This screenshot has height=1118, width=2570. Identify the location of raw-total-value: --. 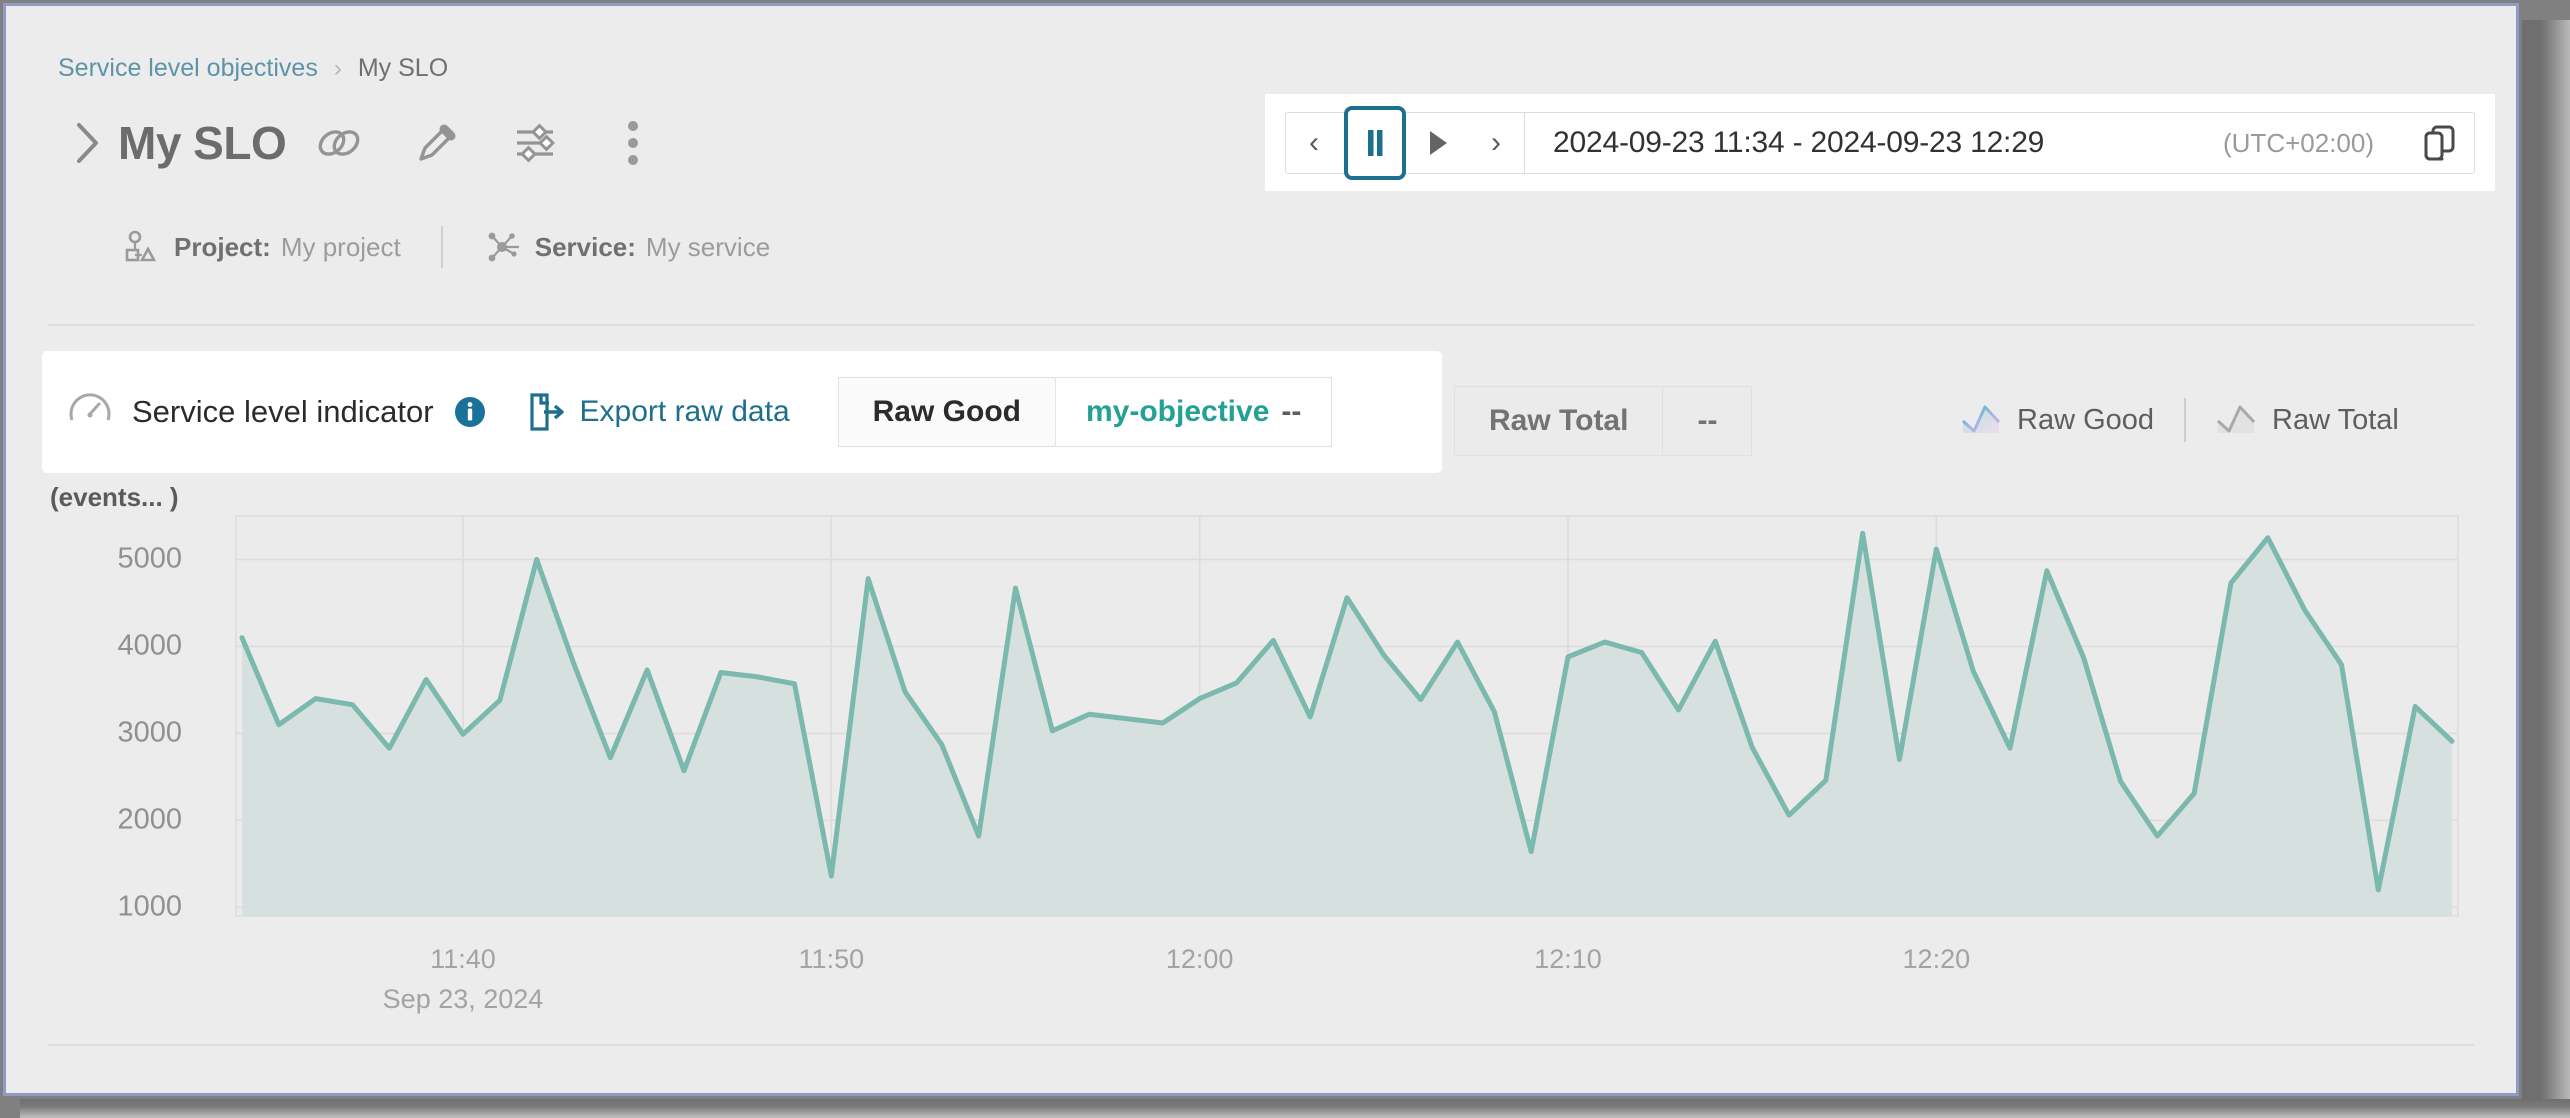
(1707, 420).